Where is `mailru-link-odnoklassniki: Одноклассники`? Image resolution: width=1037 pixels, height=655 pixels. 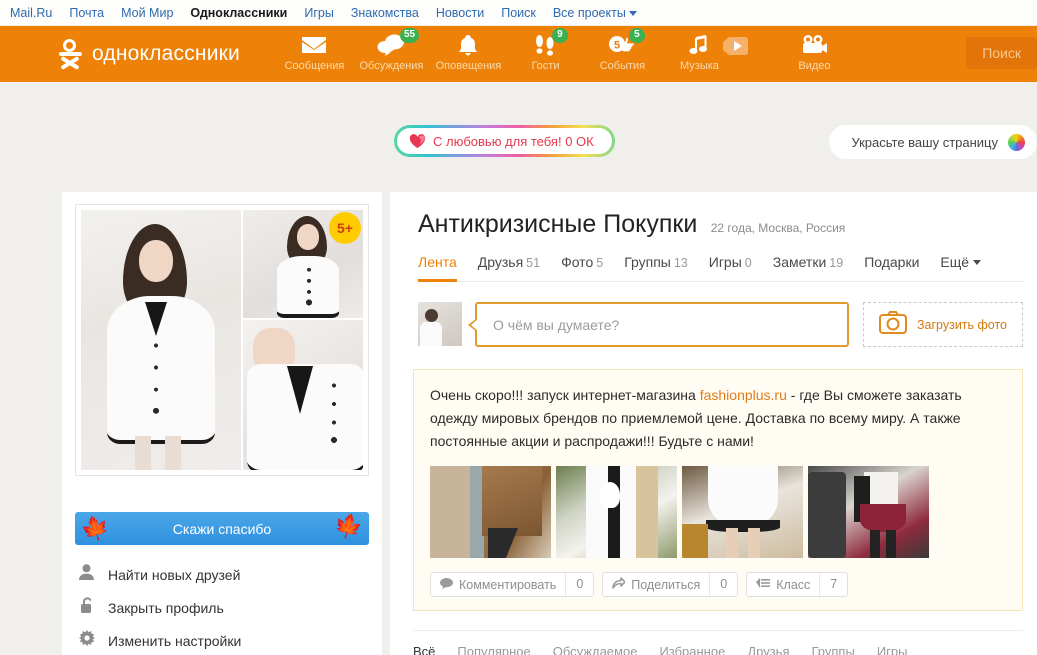 mailru-link-odnoklassniki: Одноклассники is located at coordinates (238, 13).